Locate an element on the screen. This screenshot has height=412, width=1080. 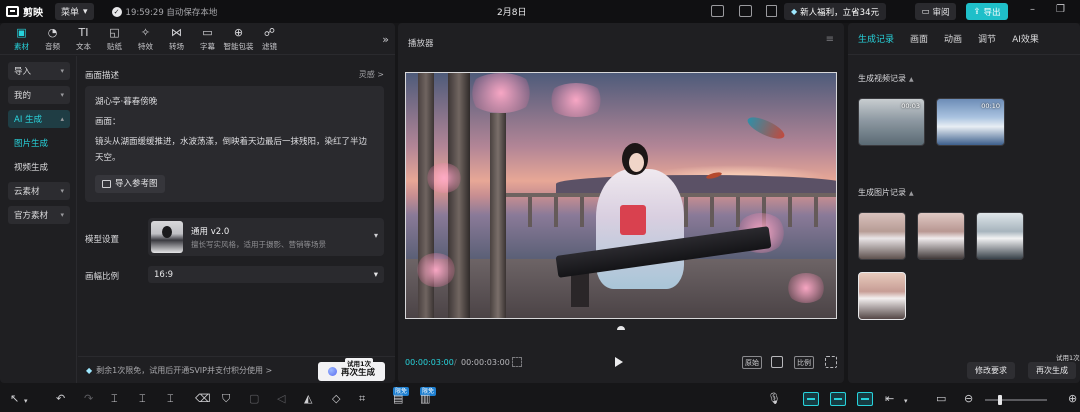
player-title: 播放器 is located at coordinates (421, 44).